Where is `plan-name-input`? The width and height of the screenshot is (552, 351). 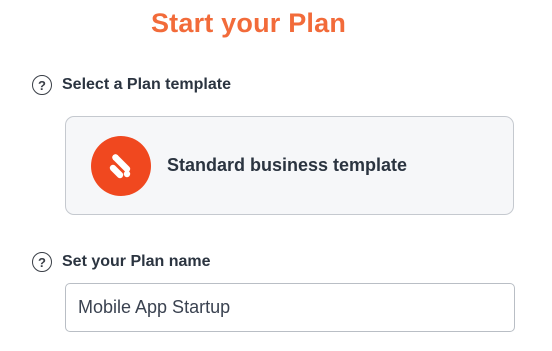 plan-name-input is located at coordinates (290, 307).